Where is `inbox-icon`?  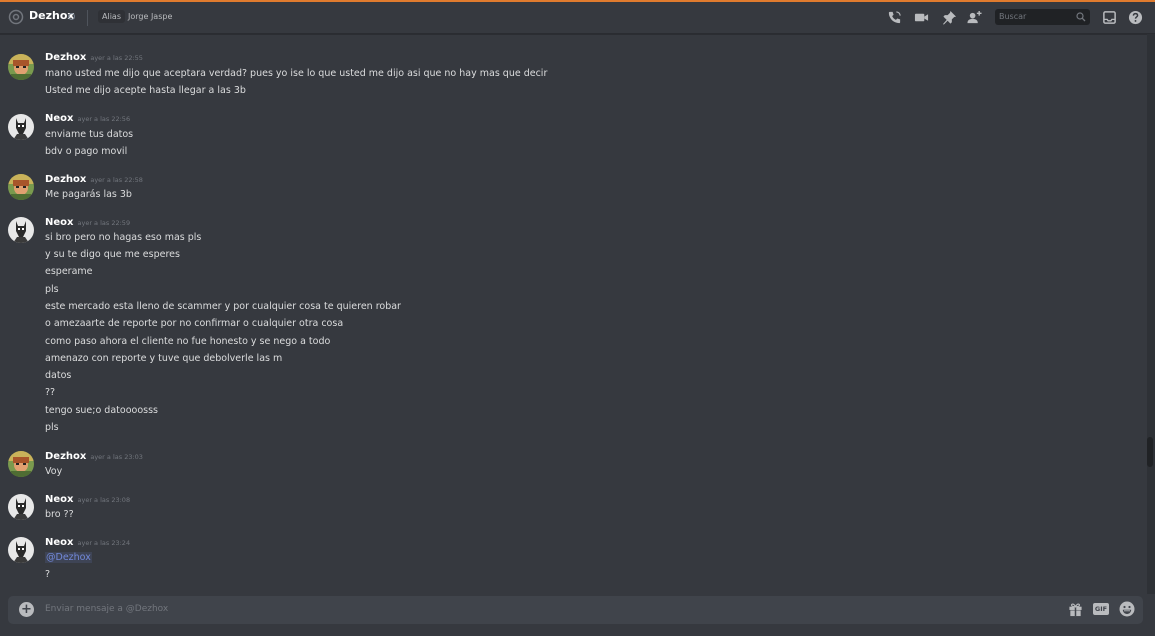 inbox-icon is located at coordinates (1109, 17).